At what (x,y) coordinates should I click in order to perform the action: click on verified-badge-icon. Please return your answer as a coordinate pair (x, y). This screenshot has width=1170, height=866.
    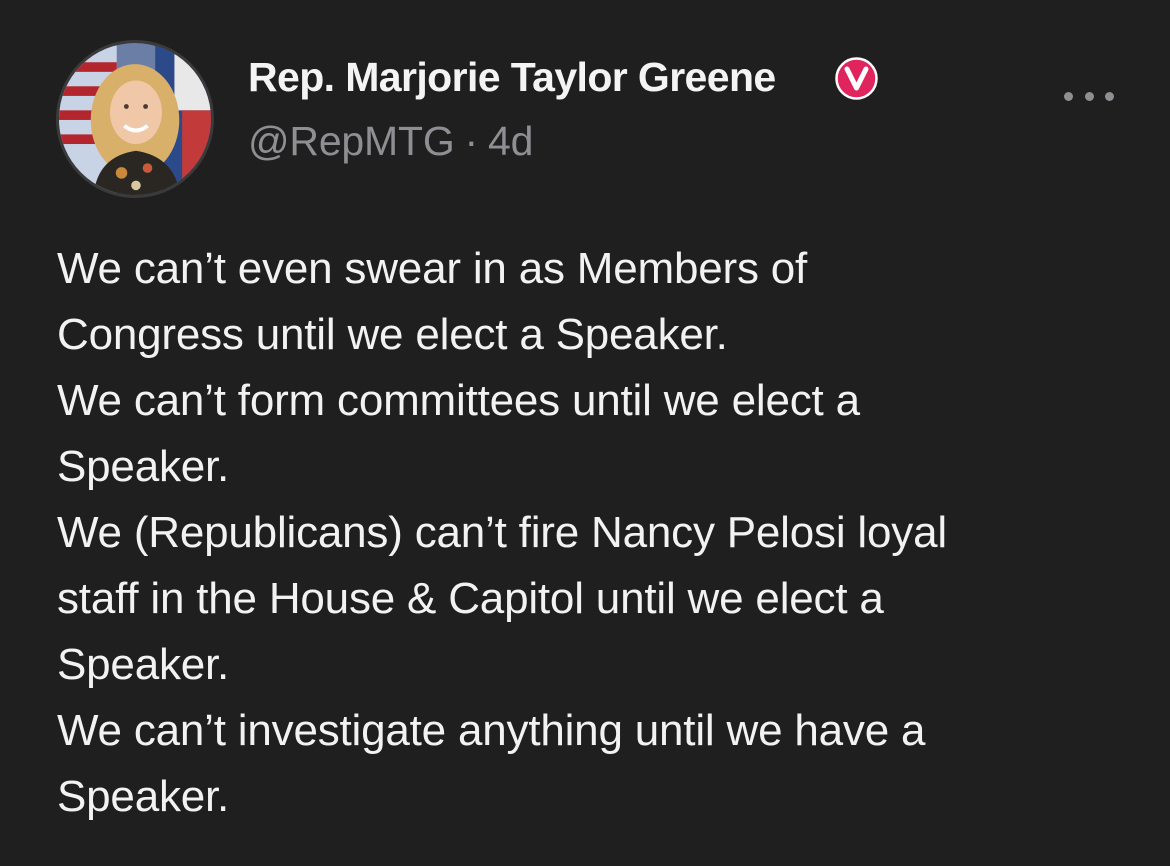
    Looking at the image, I should click on (856, 78).